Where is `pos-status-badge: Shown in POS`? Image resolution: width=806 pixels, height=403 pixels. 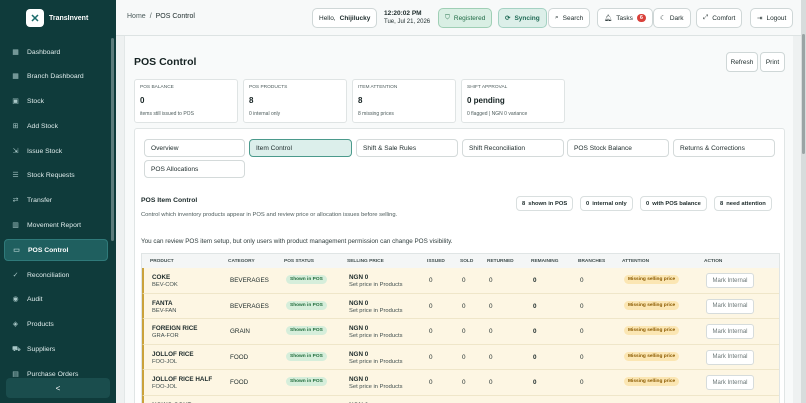
pos-status-badge: Shown in POS is located at coordinates (306, 279).